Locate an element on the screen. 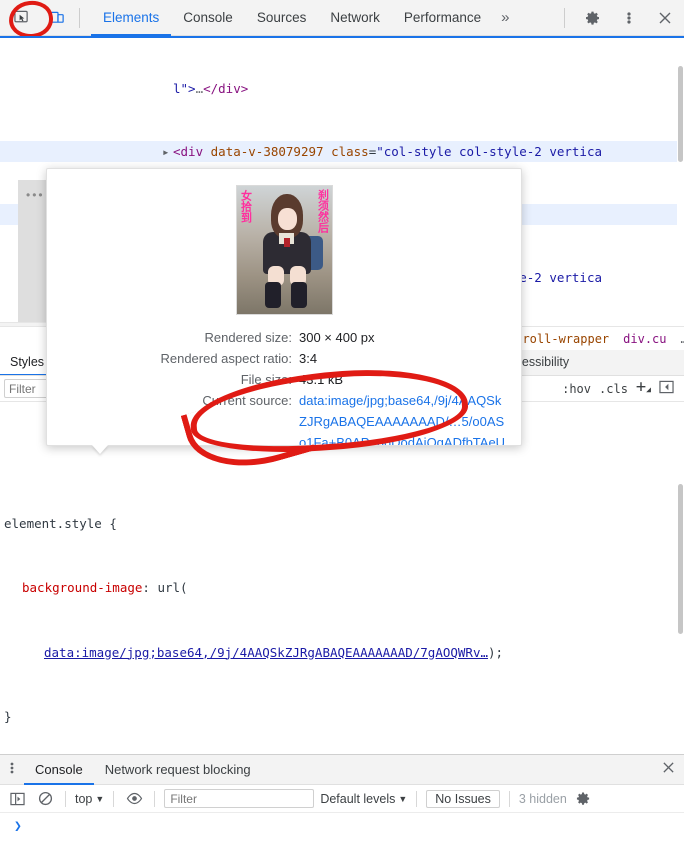 The width and height of the screenshot is (684, 848). console-context-selector: top ▼ is located at coordinates (89, 799).